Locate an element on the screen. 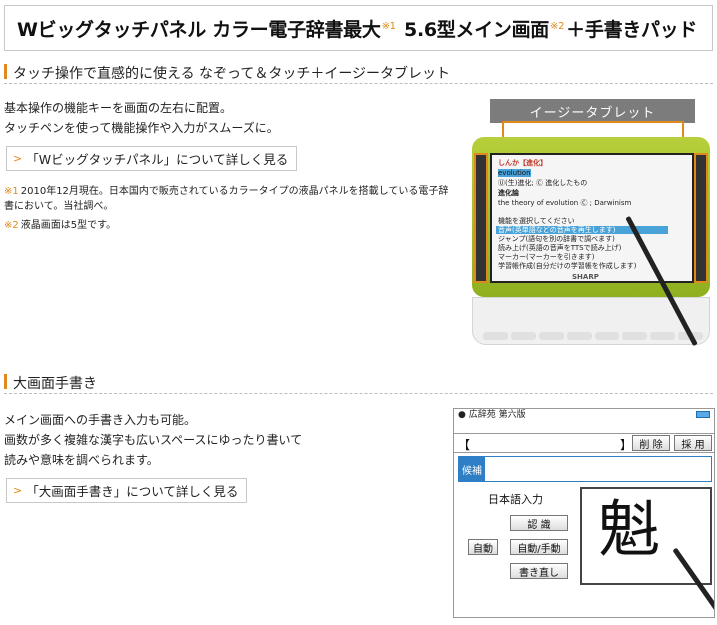  footnote-2: ※2 液晶画面は5型です。 is located at coordinates (60, 225).